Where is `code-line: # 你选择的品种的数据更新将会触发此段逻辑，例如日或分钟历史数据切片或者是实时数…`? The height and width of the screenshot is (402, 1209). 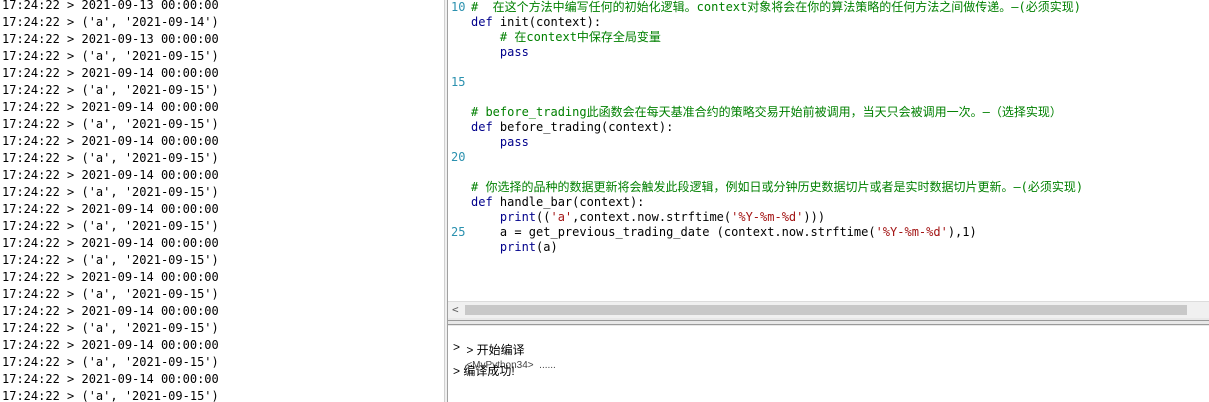
code-line: # 你选择的品种的数据更新将会触发此段逻辑，例如日或分钟历史数据切片或者是实时数… is located at coordinates (777, 187).